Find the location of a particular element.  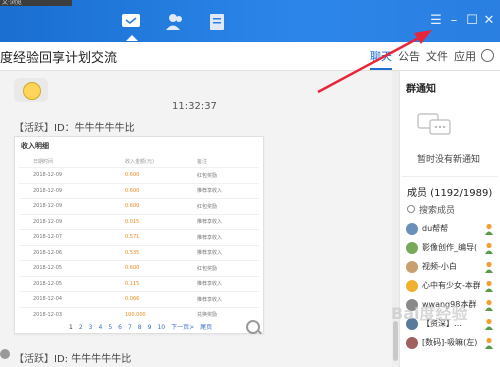

chat-tab-icon is located at coordinates (131, 27).